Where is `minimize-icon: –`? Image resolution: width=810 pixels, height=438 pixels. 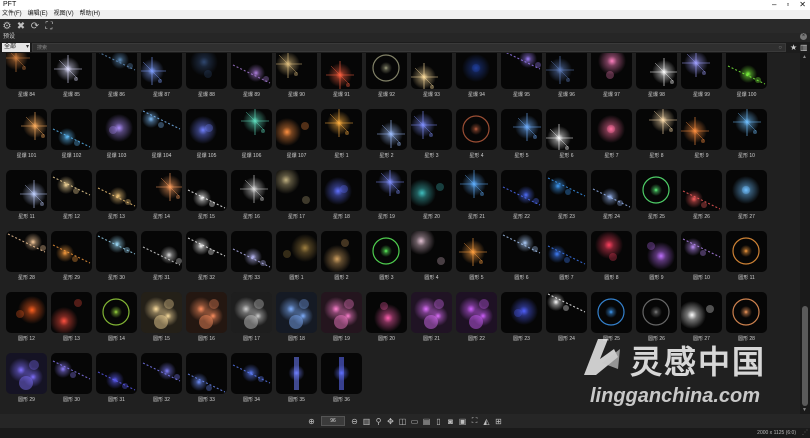
minimize-icon: – is located at coordinates (774, 5).